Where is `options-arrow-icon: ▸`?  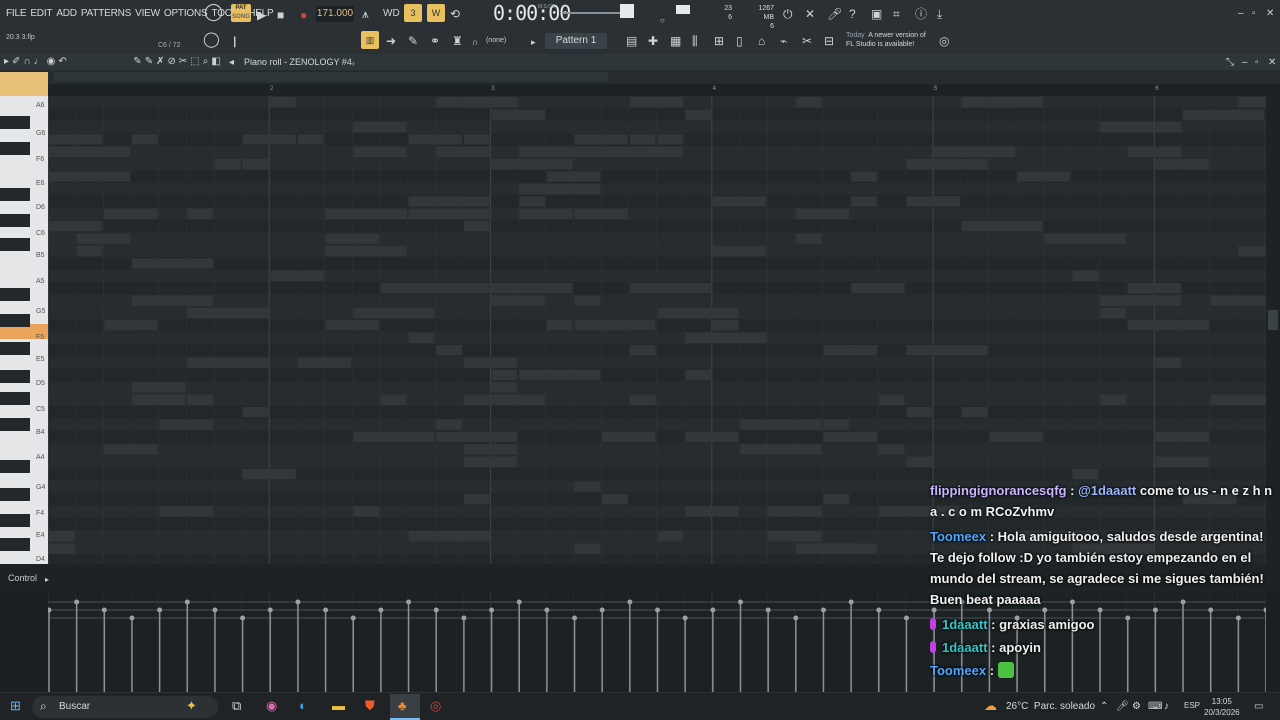 options-arrow-icon: ▸ is located at coordinates (8, 61).